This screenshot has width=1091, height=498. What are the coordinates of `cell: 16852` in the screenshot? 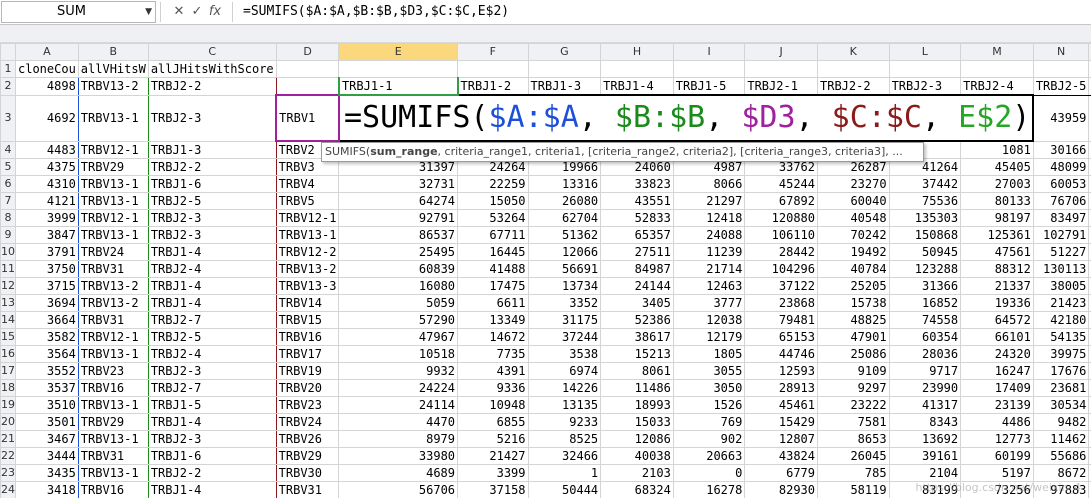 It's located at (925, 303).